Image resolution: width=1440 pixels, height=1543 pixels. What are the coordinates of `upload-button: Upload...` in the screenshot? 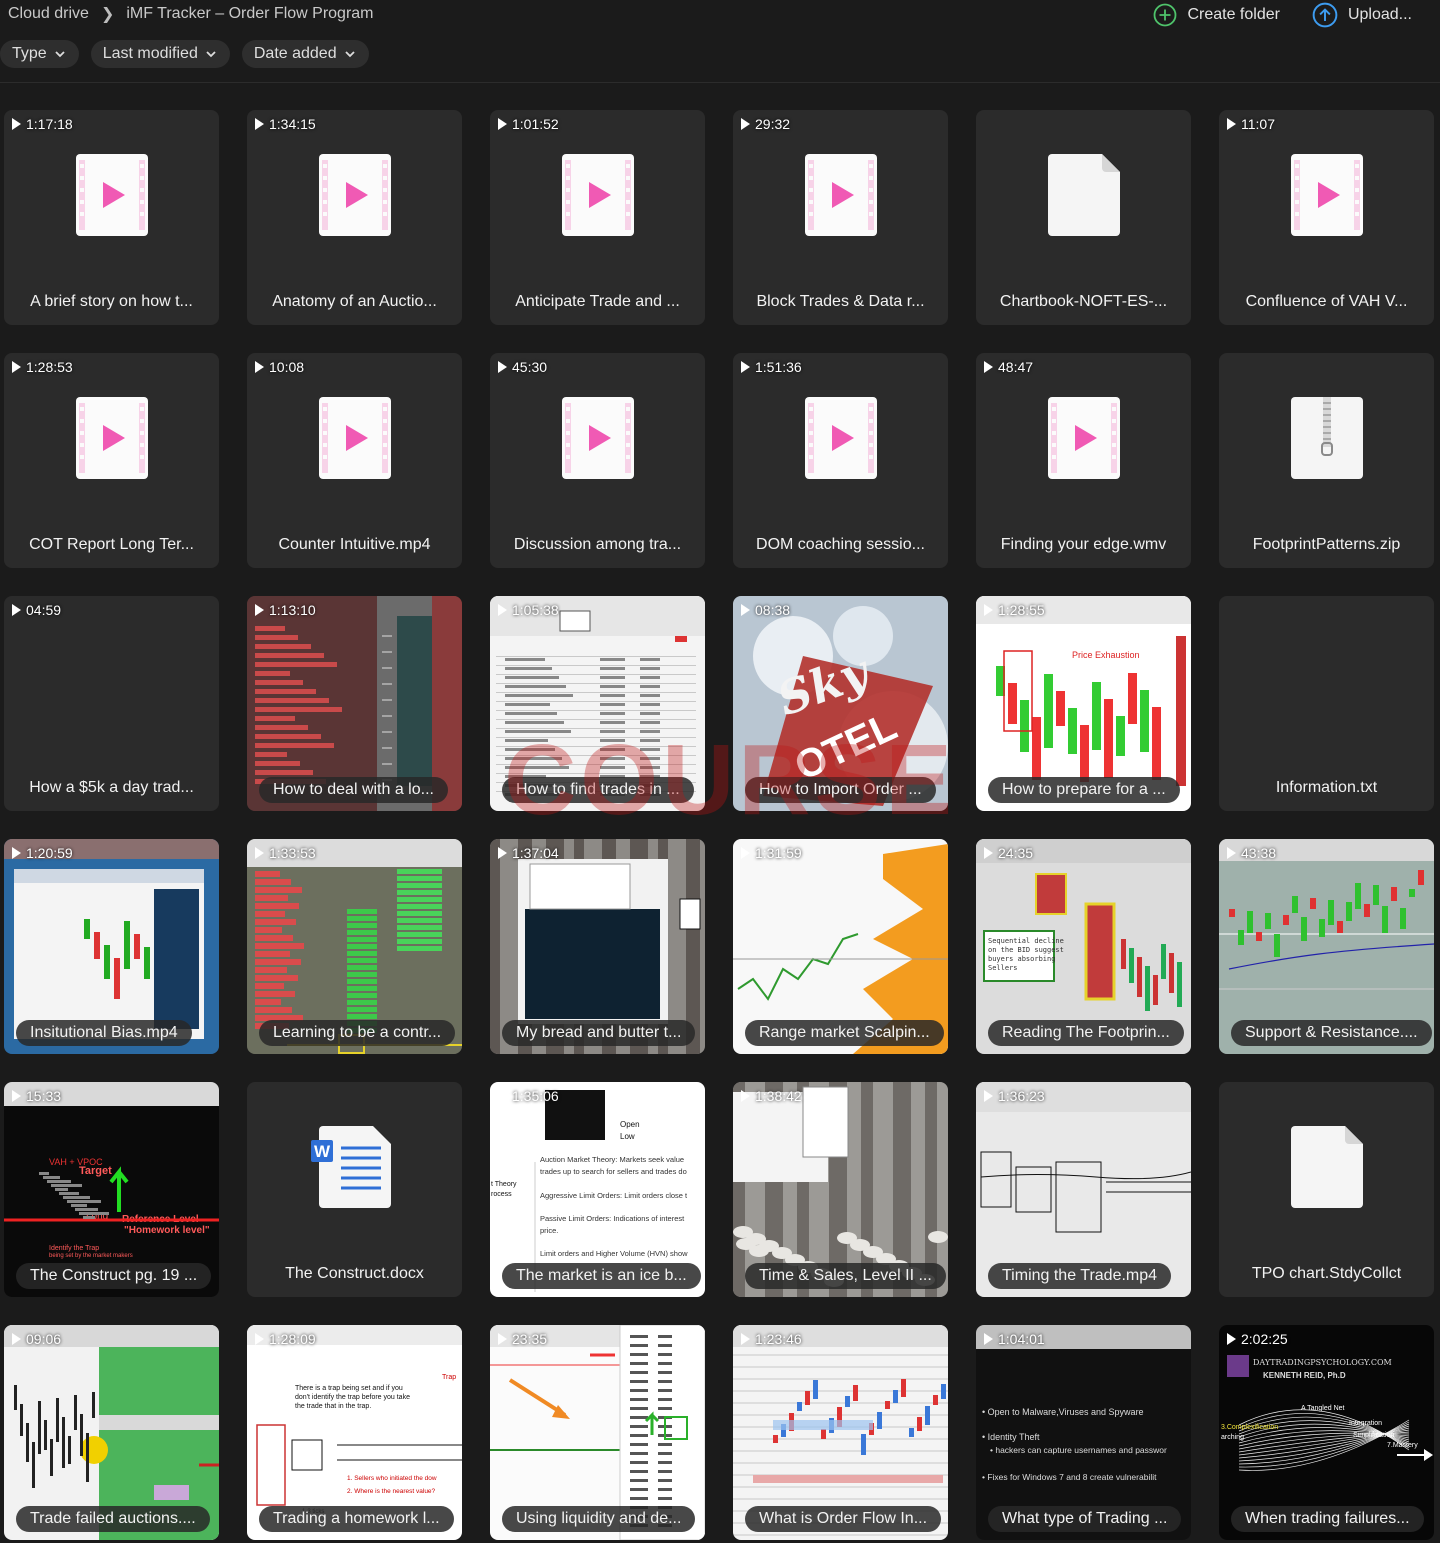 It's located at (1362, 15).